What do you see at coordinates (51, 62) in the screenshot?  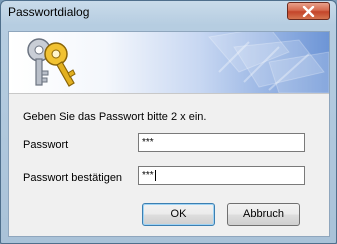 I see `keys-icon` at bounding box center [51, 62].